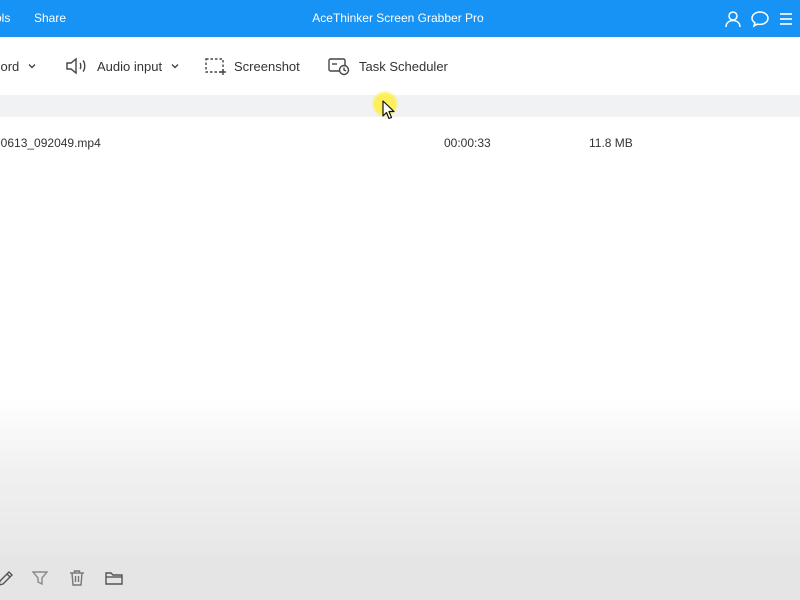 This screenshot has height=600, width=800. Describe the element at coordinates (215, 66) in the screenshot. I see `screenshot-icon` at that location.